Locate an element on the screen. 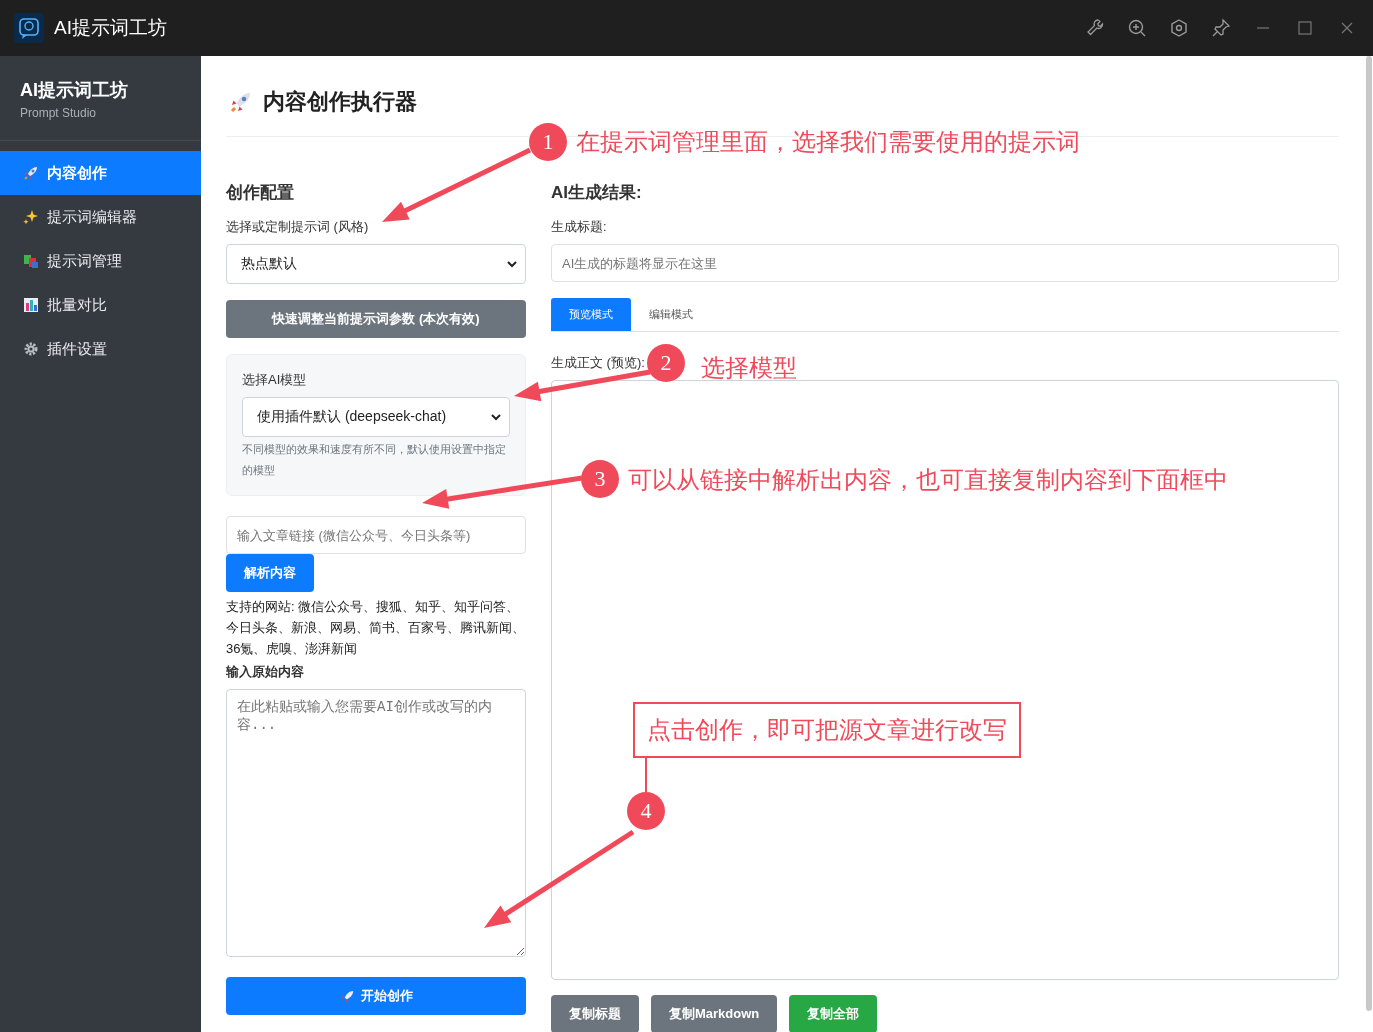 The width and height of the screenshot is (1373, 1032). model-hint: 不同模型的效果和速度有所不同，默认使用设置中指定的模型 is located at coordinates (374, 460).